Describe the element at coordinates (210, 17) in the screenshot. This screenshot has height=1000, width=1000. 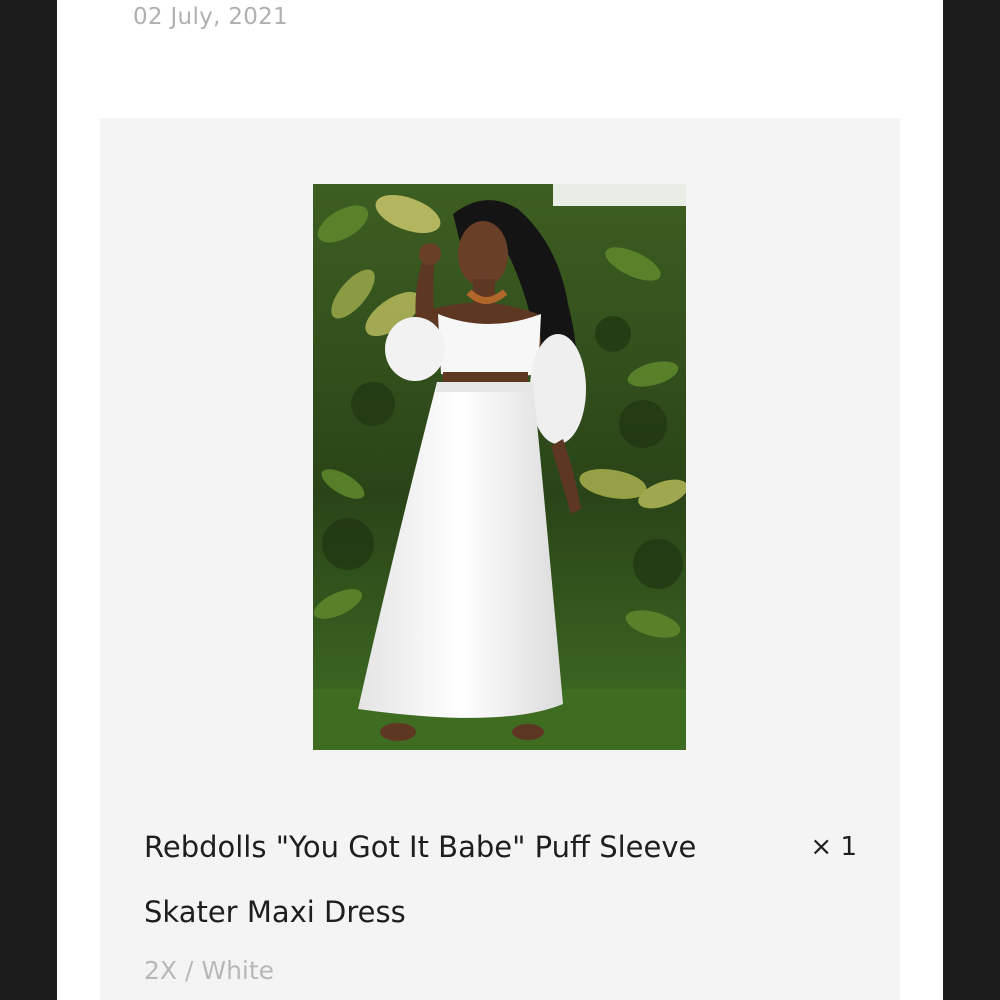
I see `order-date: 02 July, 2021` at that location.